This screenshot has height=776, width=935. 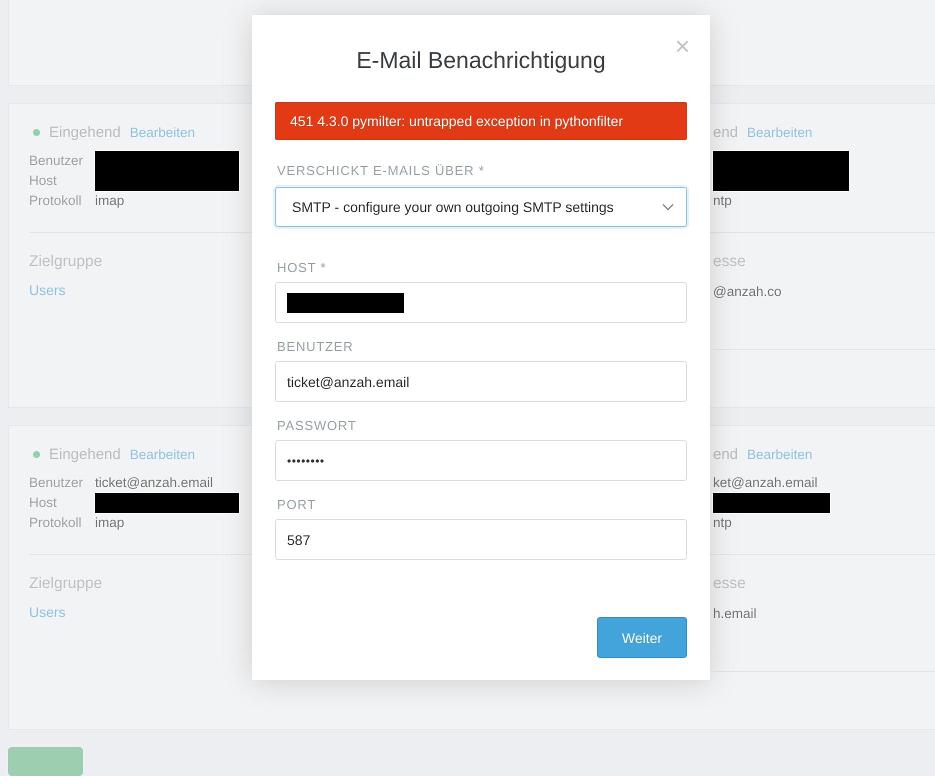 What do you see at coordinates (682, 46) in the screenshot?
I see `close-button: ×` at bounding box center [682, 46].